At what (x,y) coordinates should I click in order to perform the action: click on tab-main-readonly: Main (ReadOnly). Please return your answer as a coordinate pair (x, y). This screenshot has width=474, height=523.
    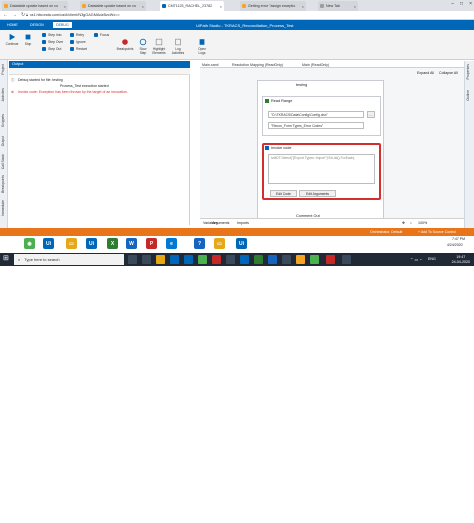
    Looking at the image, I should click on (315, 65).